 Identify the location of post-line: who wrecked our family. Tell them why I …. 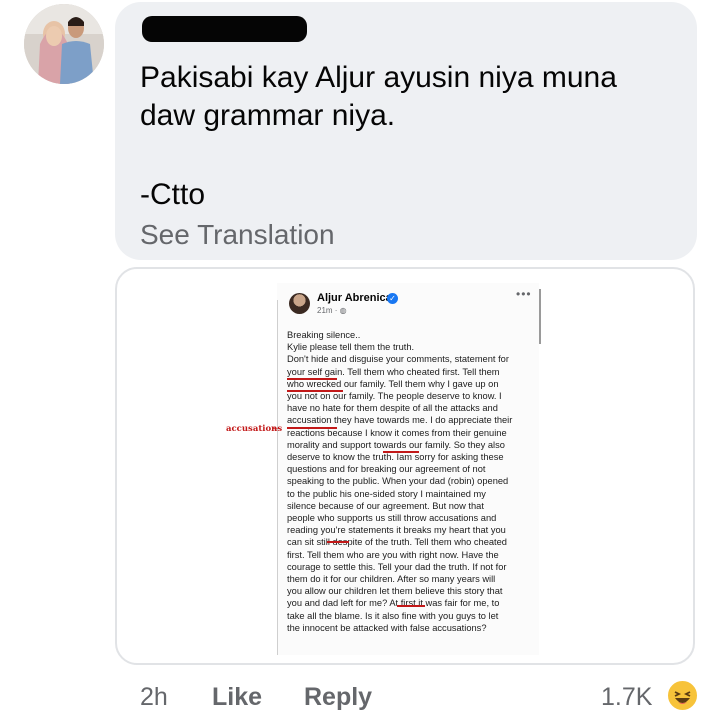
(393, 383).